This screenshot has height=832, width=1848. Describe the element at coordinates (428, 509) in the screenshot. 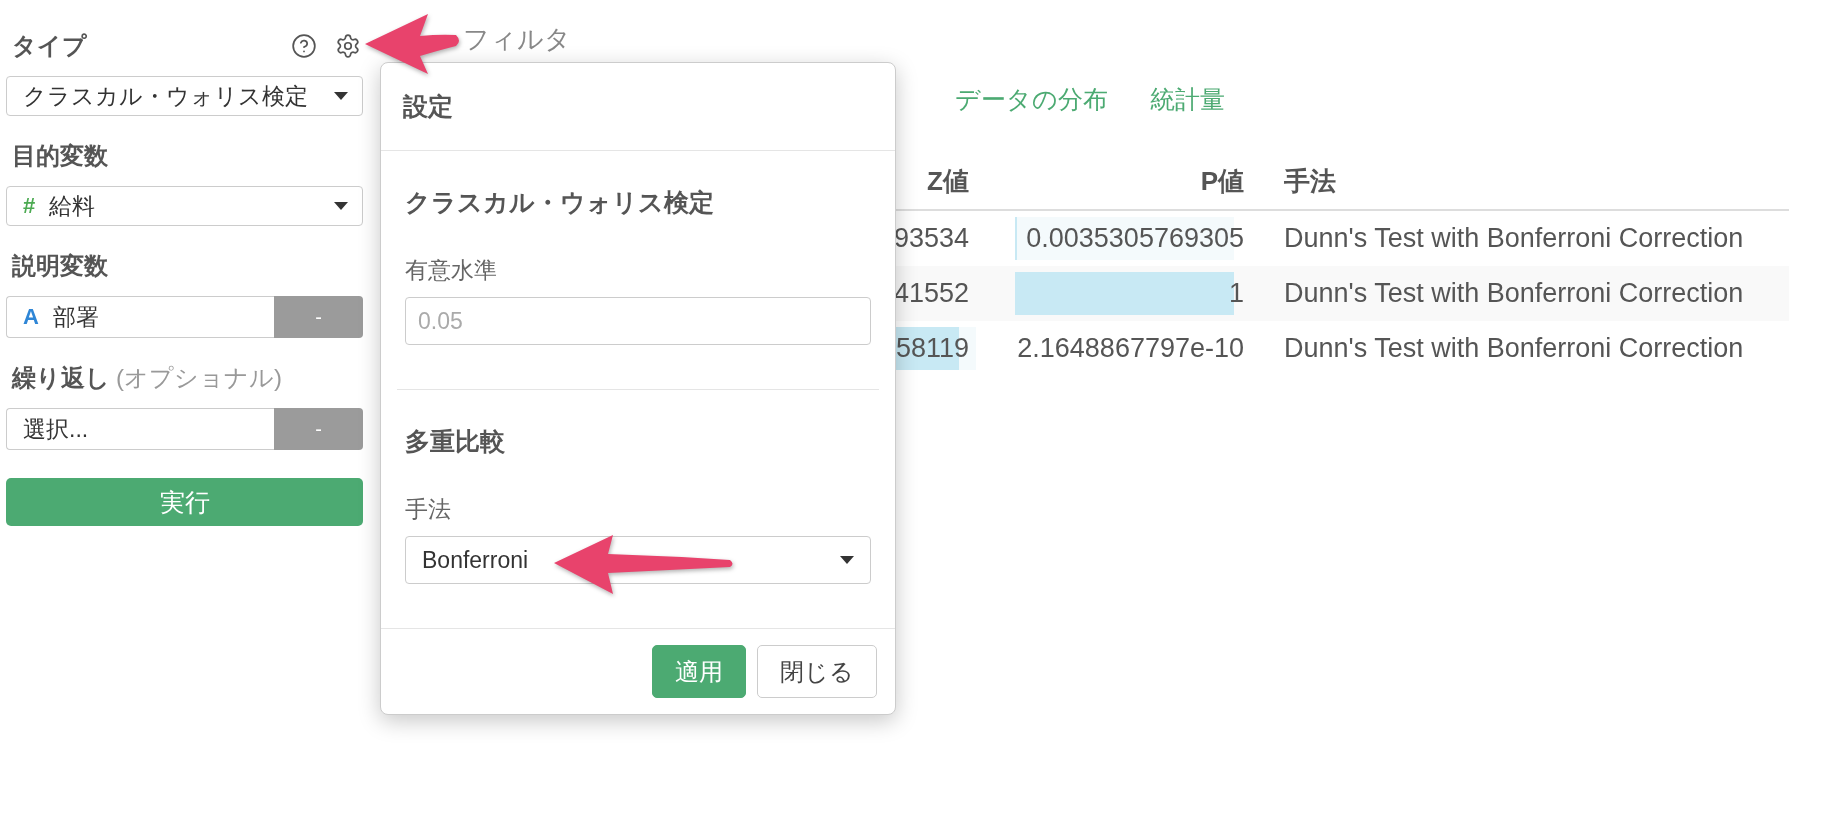

I see `field-label: 手法` at that location.